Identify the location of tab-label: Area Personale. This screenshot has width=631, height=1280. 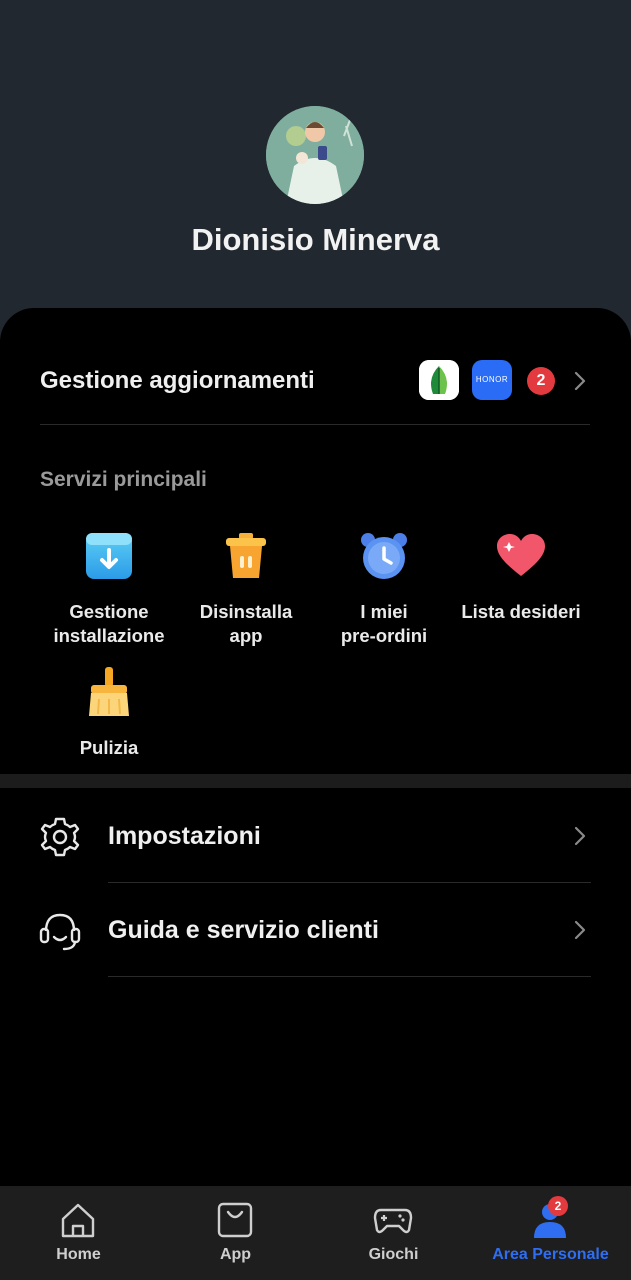
(550, 1254).